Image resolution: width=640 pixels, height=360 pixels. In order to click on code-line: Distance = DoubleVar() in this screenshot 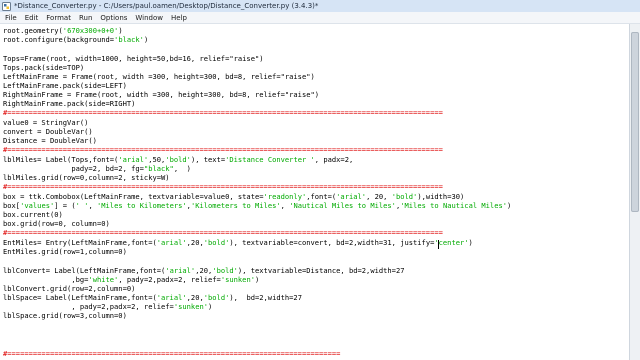, I will do `click(50, 140)`.